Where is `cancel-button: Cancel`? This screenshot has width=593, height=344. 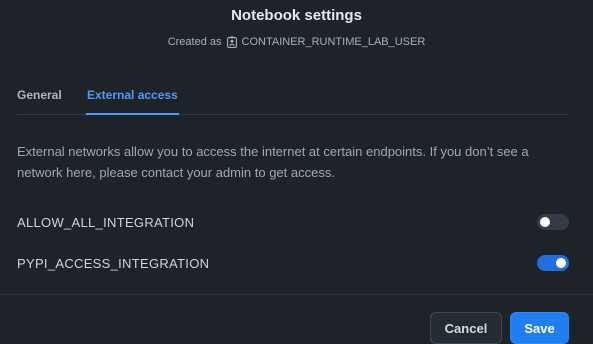
cancel-button: Cancel is located at coordinates (466, 328).